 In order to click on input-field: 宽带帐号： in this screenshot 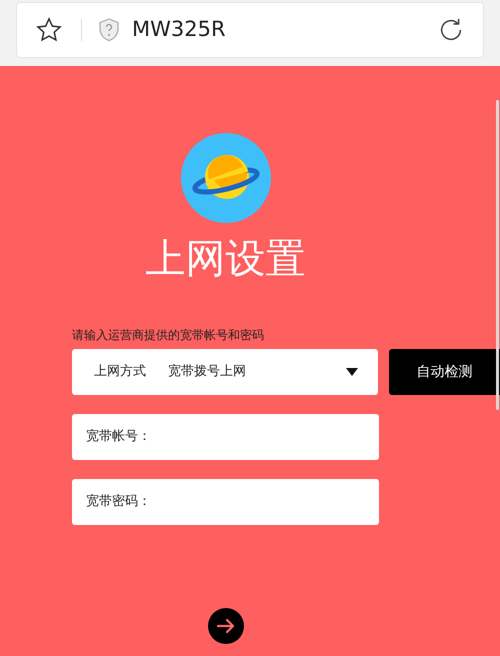, I will do `click(225, 437)`.